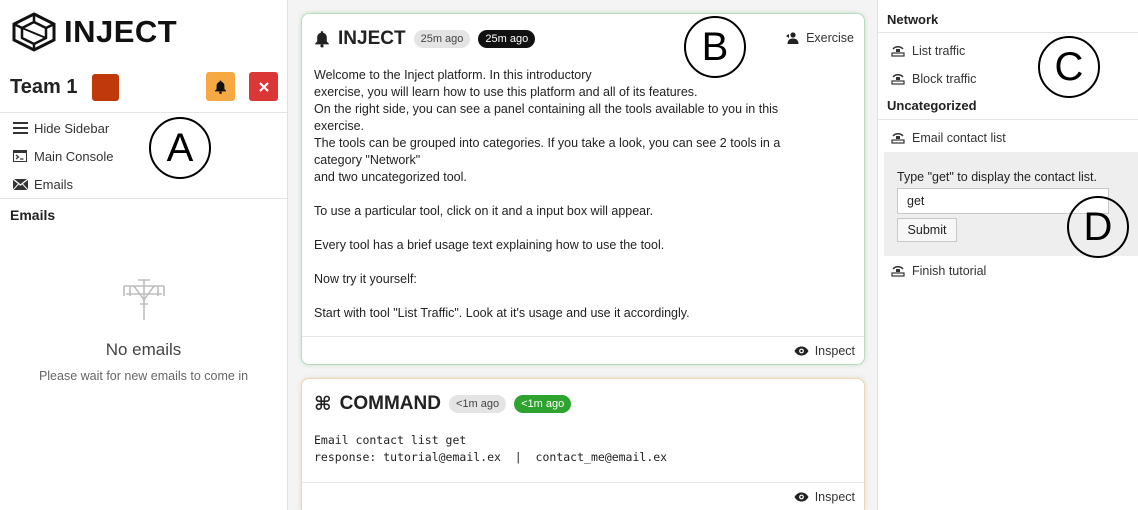 The height and width of the screenshot is (510, 1138). Describe the element at coordinates (367, 160) in the screenshot. I see `message-line: category "Network"` at that location.